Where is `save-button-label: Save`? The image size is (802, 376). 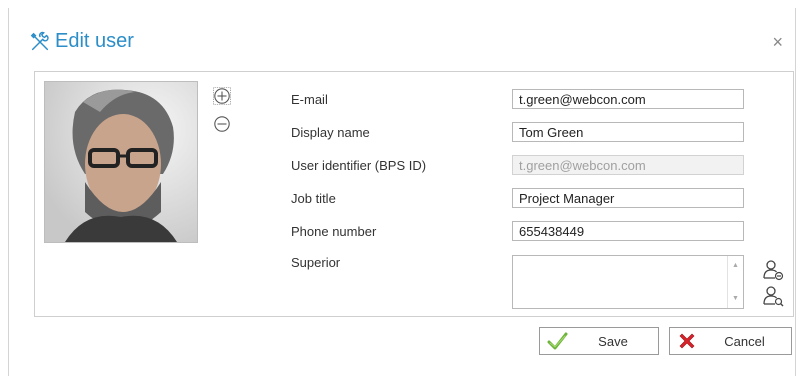
save-button-label: Save is located at coordinates (613, 341).